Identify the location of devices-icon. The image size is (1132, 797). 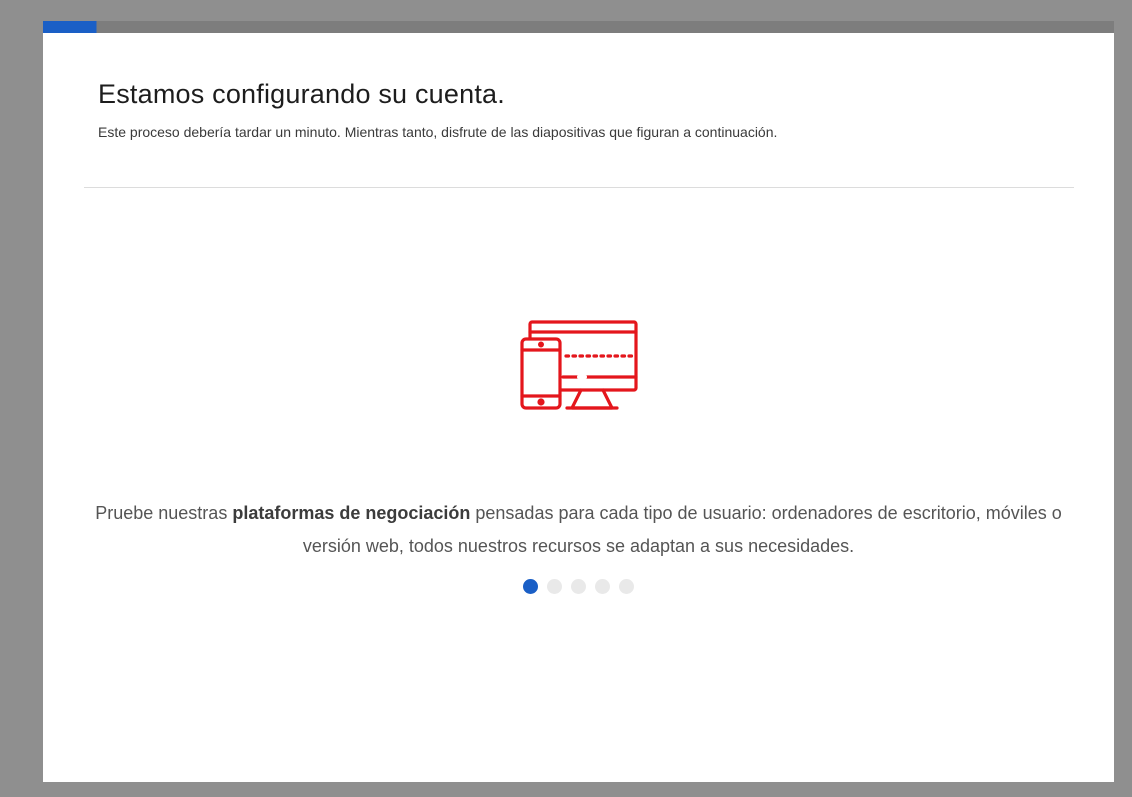
(579, 366).